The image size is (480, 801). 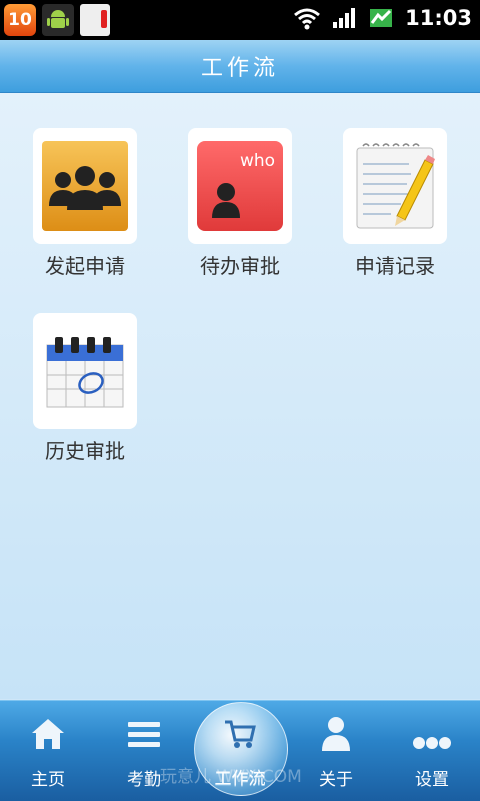 I want to click on person-icon, so click(x=336, y=734).